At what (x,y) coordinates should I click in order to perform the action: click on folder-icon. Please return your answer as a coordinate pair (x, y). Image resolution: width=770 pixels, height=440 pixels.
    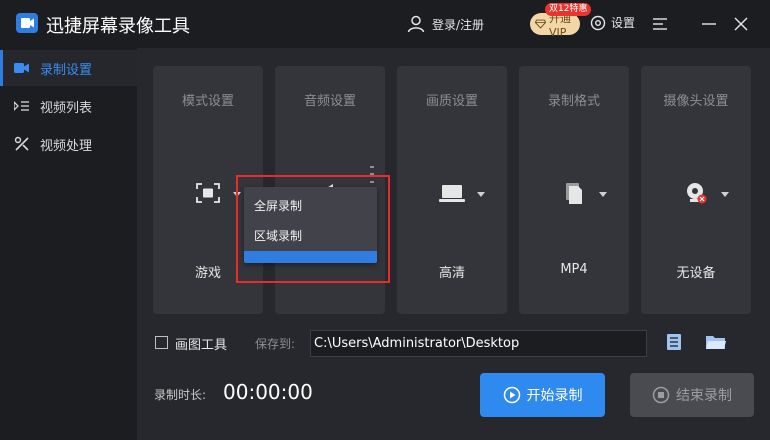
    Looking at the image, I should click on (716, 342).